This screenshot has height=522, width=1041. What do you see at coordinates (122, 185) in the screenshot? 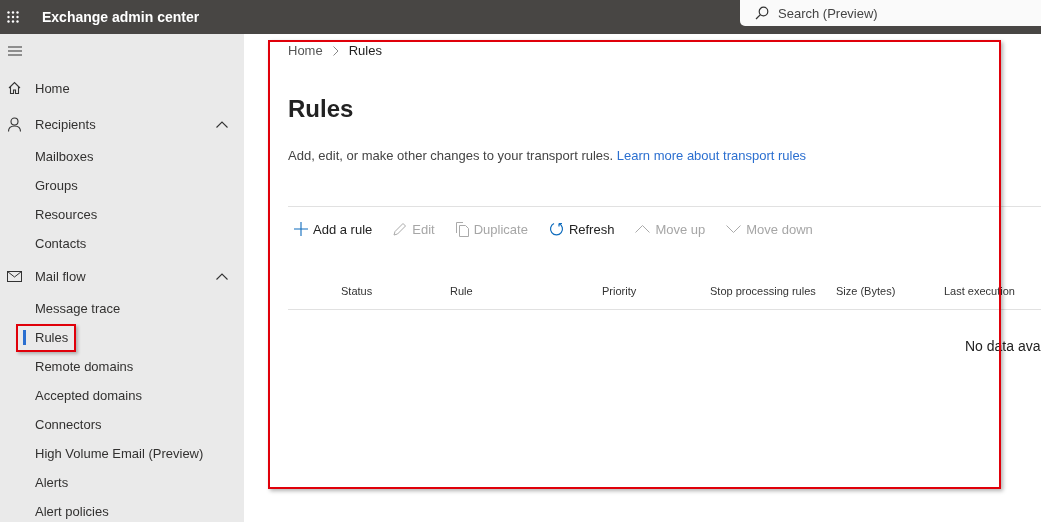
I see `nav-item: Groups` at bounding box center [122, 185].